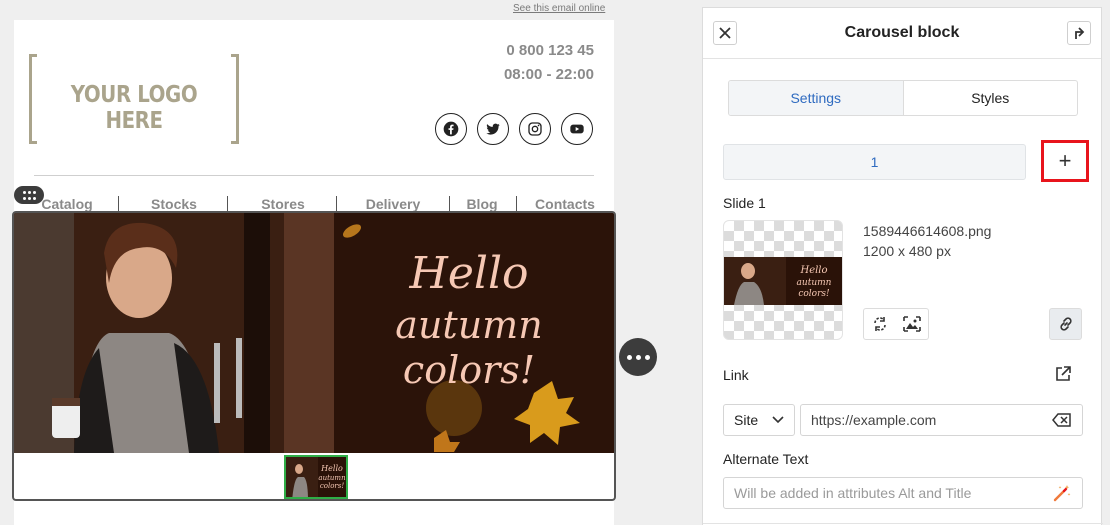  I want to click on open-link-button, so click(1063, 376).